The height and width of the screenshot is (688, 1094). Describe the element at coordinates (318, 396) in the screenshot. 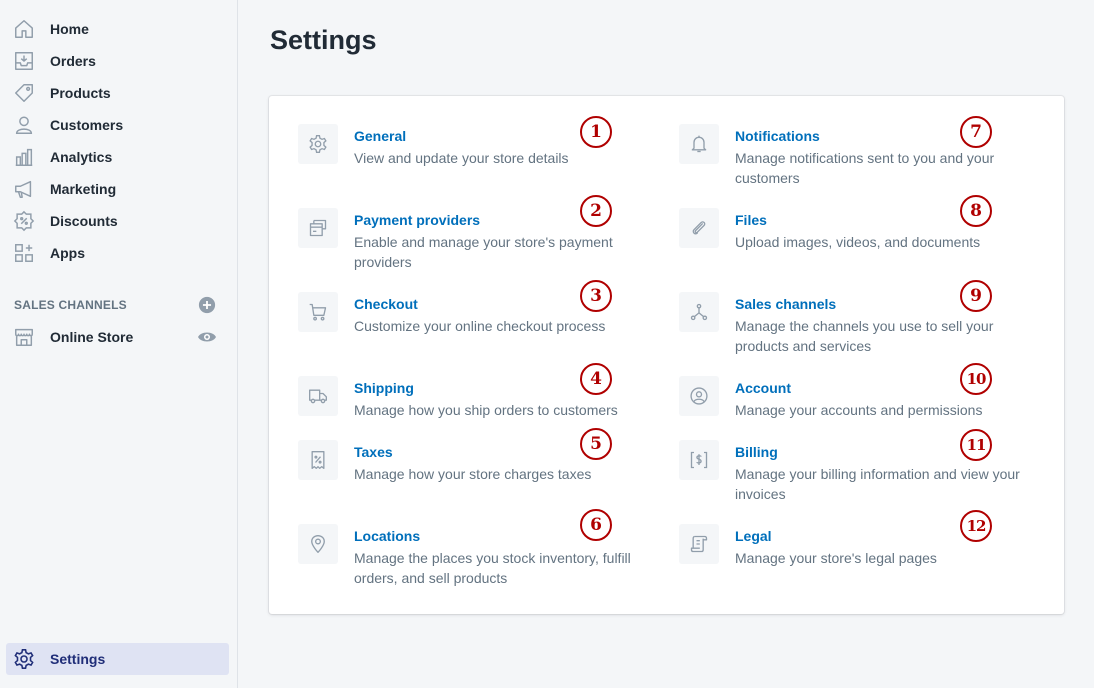

I see `truck-icon` at that location.